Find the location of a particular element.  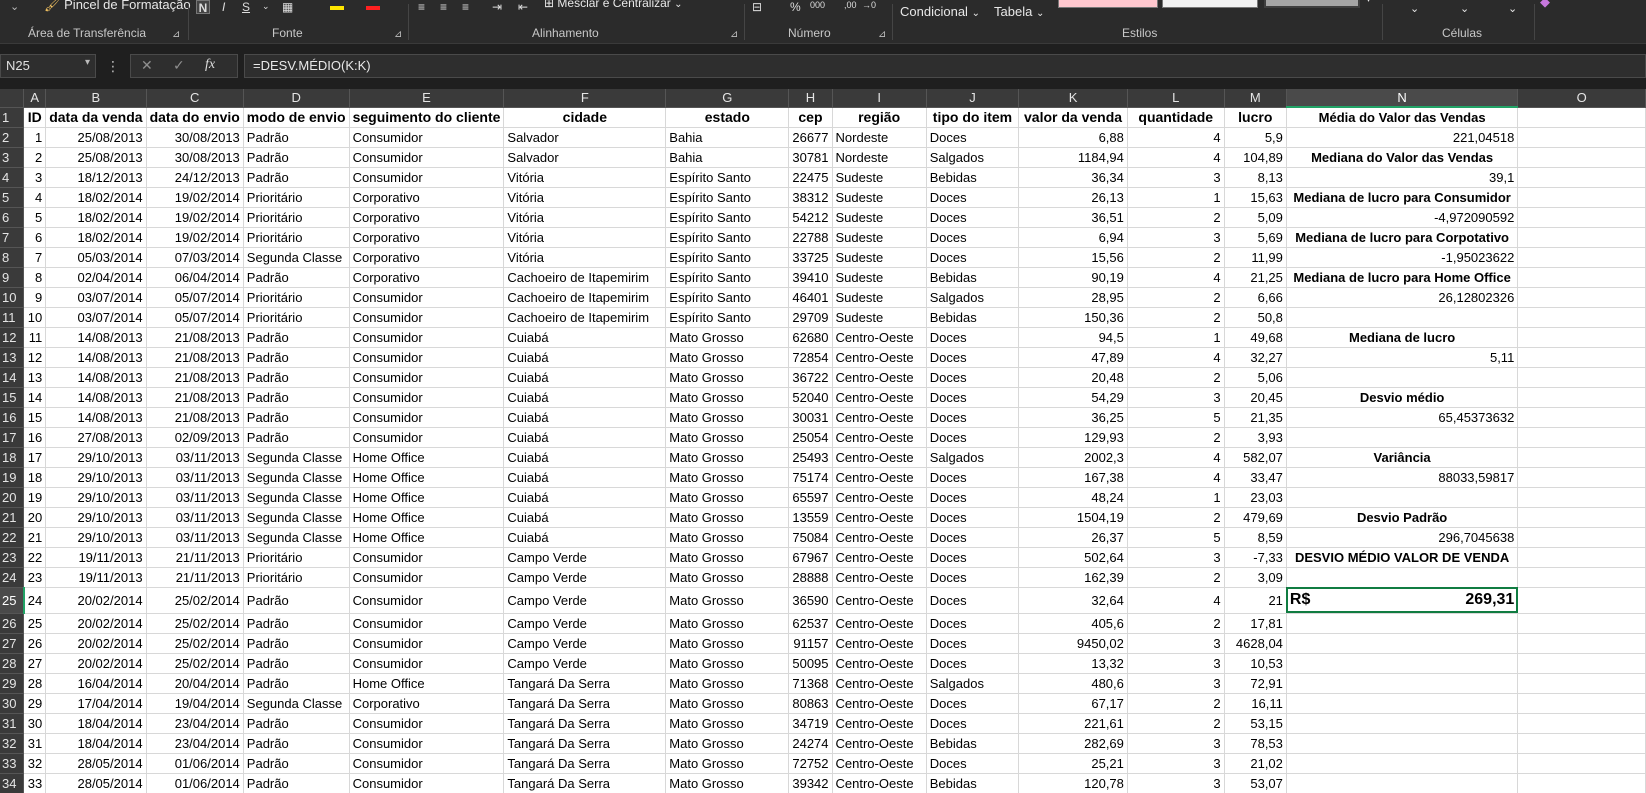

underline-dropdown-icon: ⌄ is located at coordinates (266, 8).